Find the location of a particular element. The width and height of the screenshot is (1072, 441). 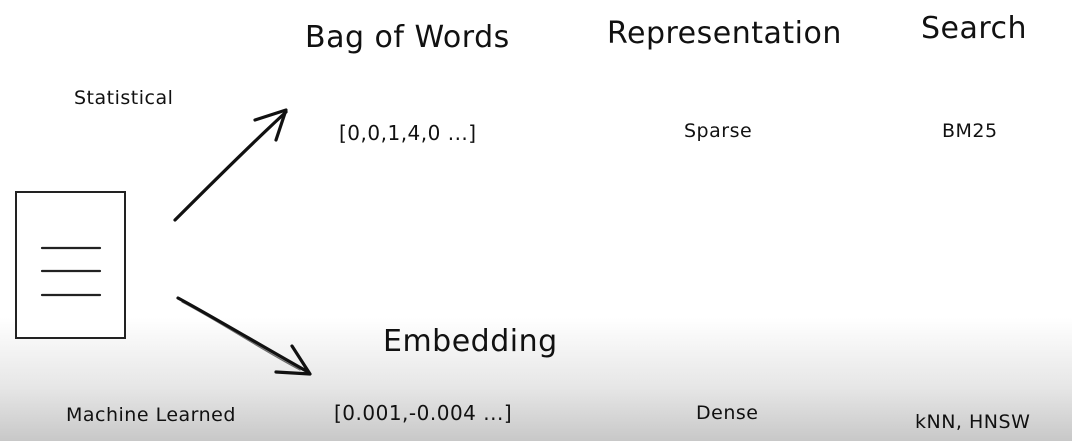

search-bm25: BM25 is located at coordinates (970, 131).